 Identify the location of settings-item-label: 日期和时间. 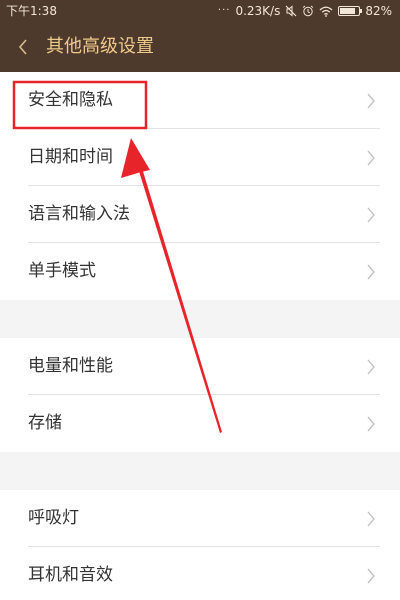
(70, 157).